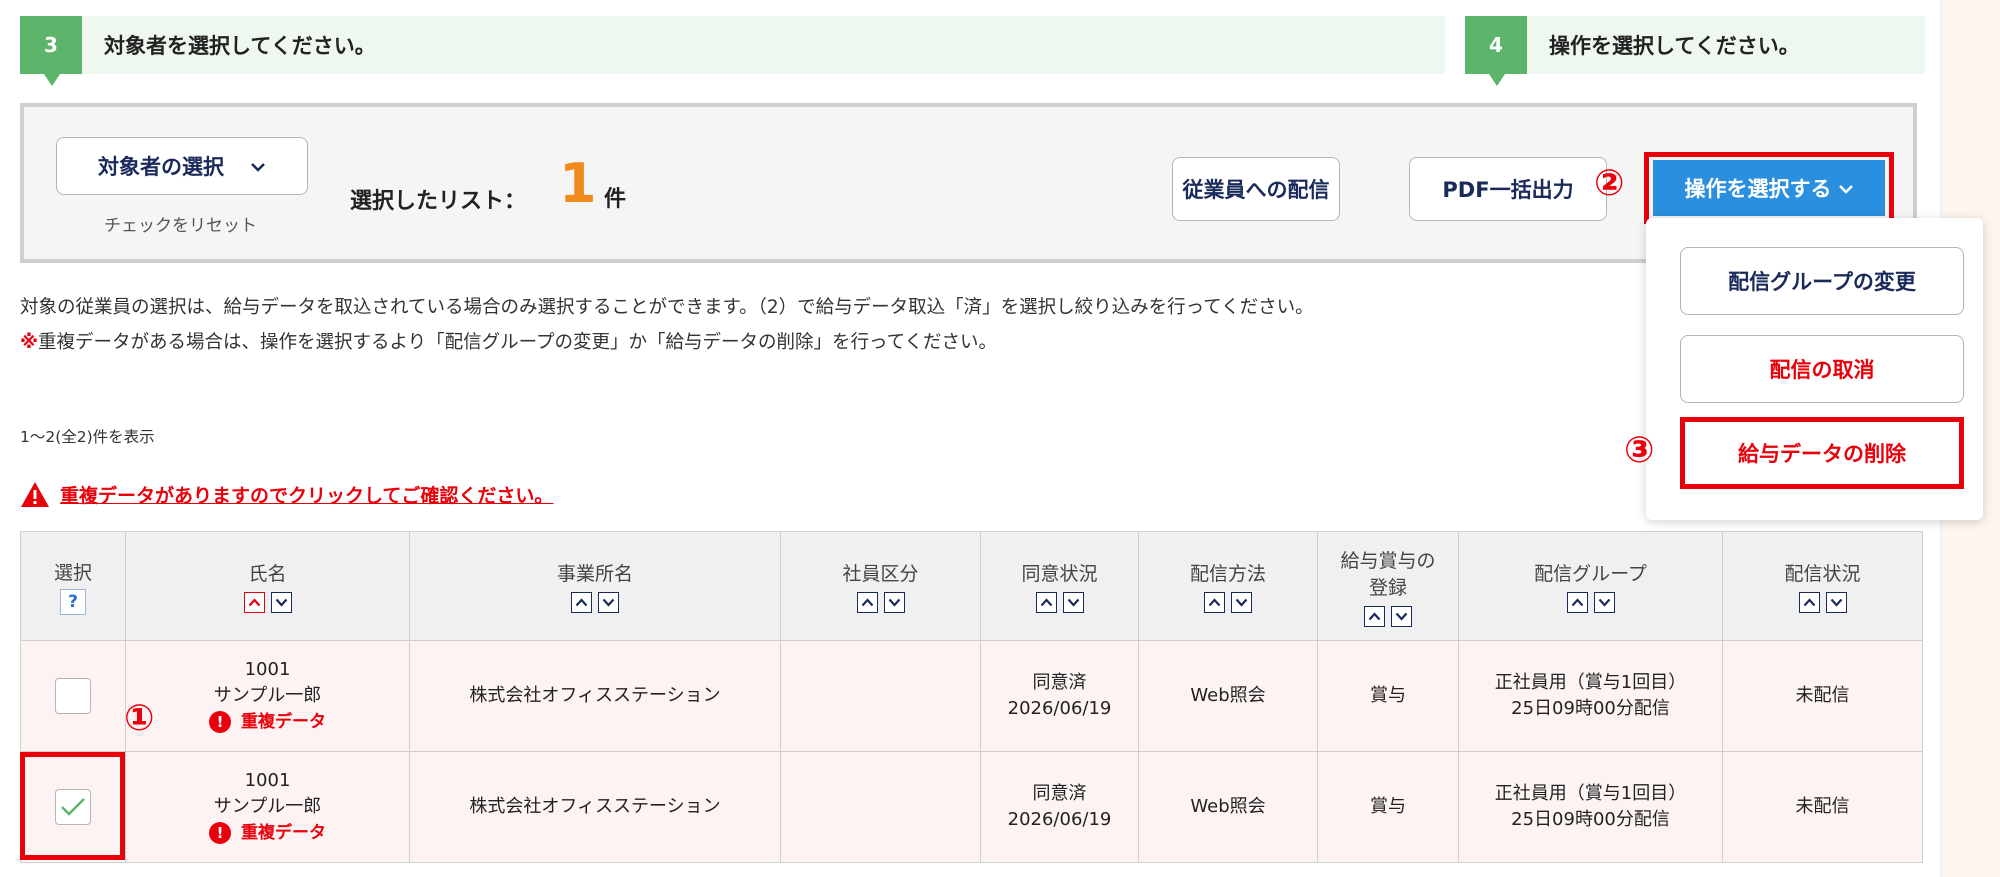 This screenshot has height=877, width=2000. I want to click on step-3-header: 3 対象者を選択してください。, so click(732, 51).